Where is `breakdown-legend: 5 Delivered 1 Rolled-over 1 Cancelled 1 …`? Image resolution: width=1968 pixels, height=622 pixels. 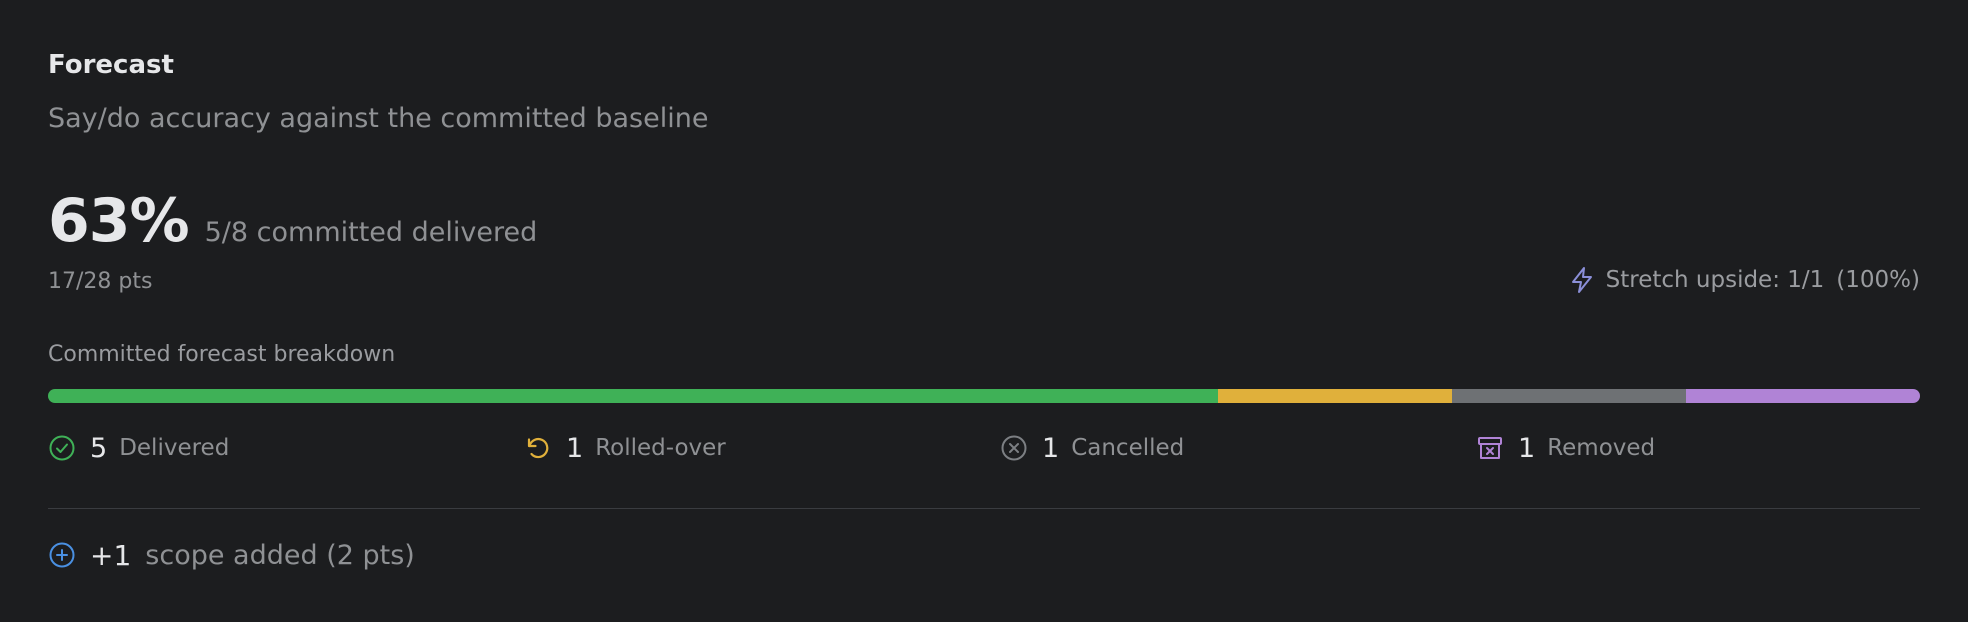
breakdown-legend: 5 Delivered 1 Rolled-over 1 Cancelled 1 … is located at coordinates (984, 448).